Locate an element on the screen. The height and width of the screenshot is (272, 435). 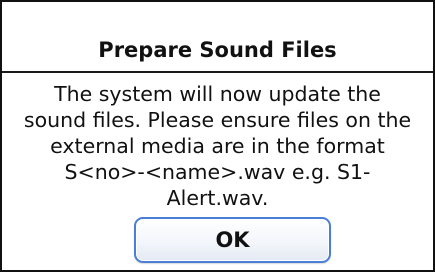
title-divider is located at coordinates (217, 72).